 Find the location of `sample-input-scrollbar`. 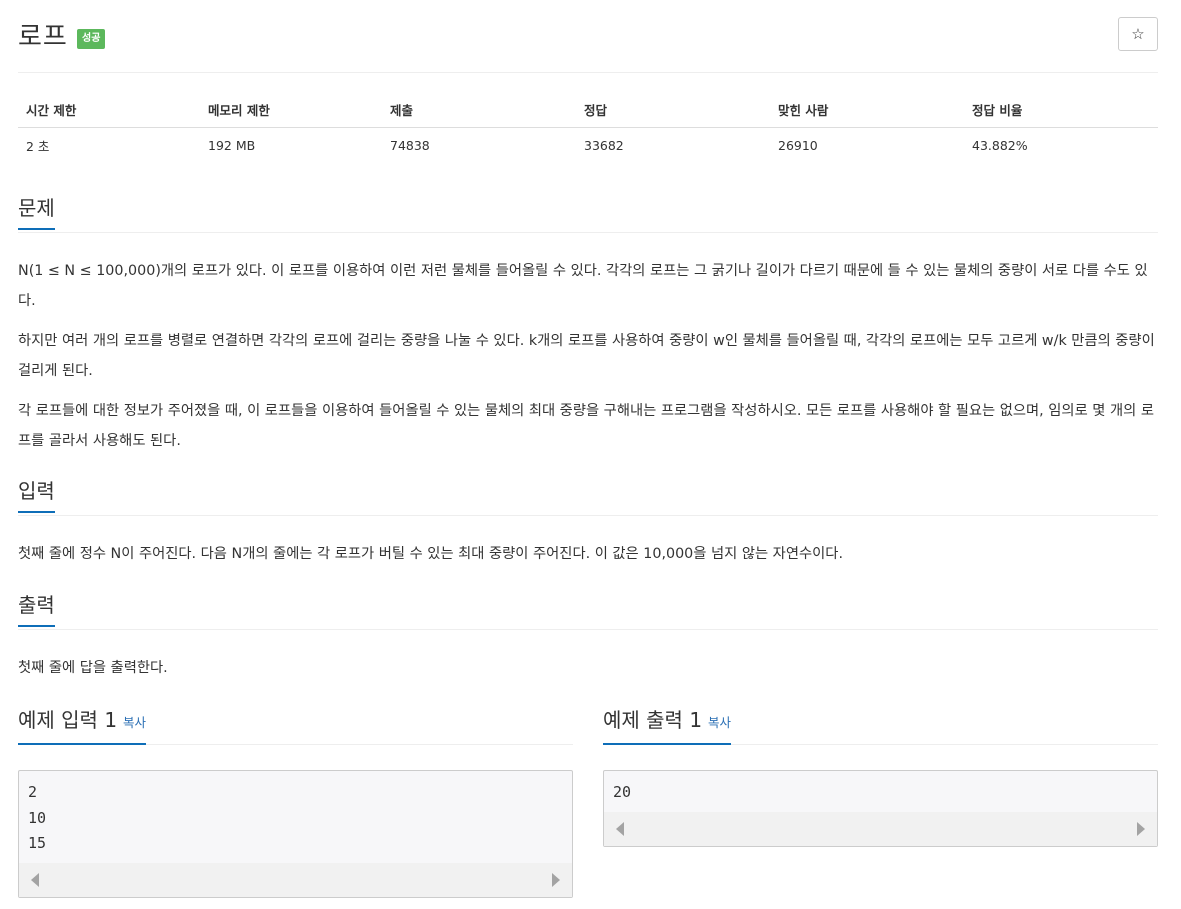

sample-input-scrollbar is located at coordinates (295, 879).